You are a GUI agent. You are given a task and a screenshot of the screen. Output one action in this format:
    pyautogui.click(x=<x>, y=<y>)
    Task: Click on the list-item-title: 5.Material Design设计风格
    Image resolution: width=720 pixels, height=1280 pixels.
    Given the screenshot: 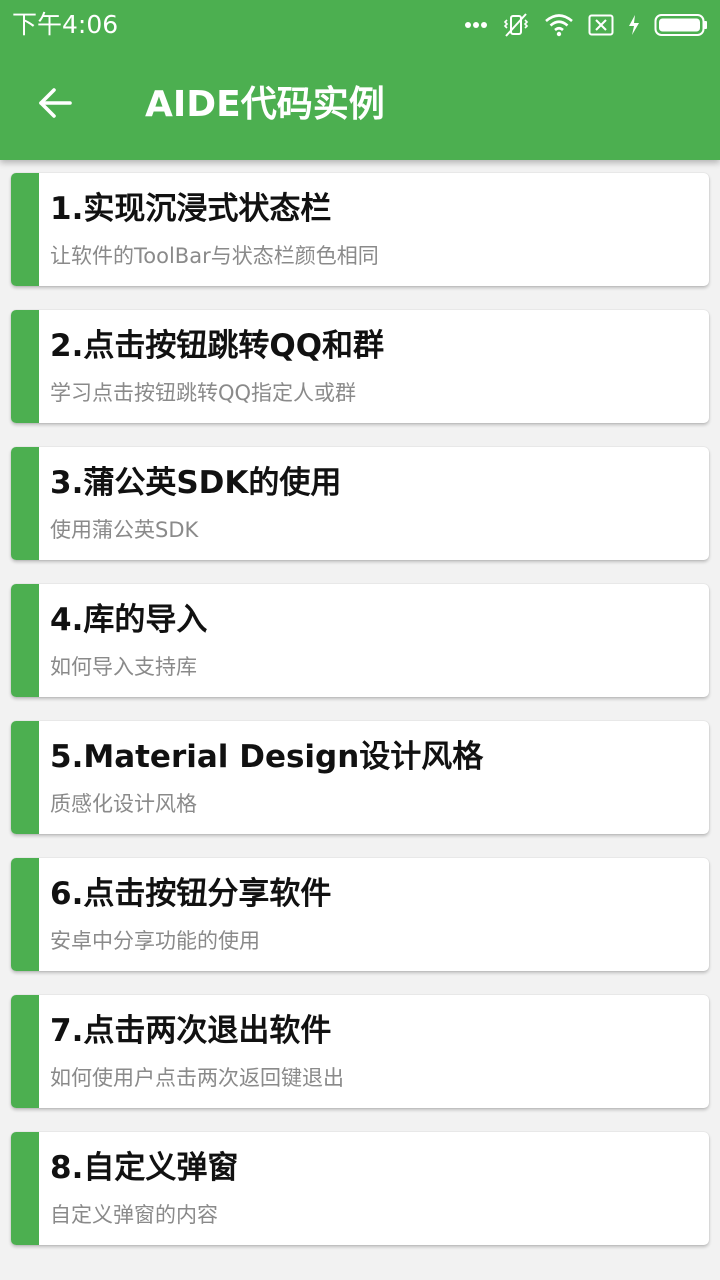 What is the action you would take?
    pyautogui.click(x=267, y=757)
    